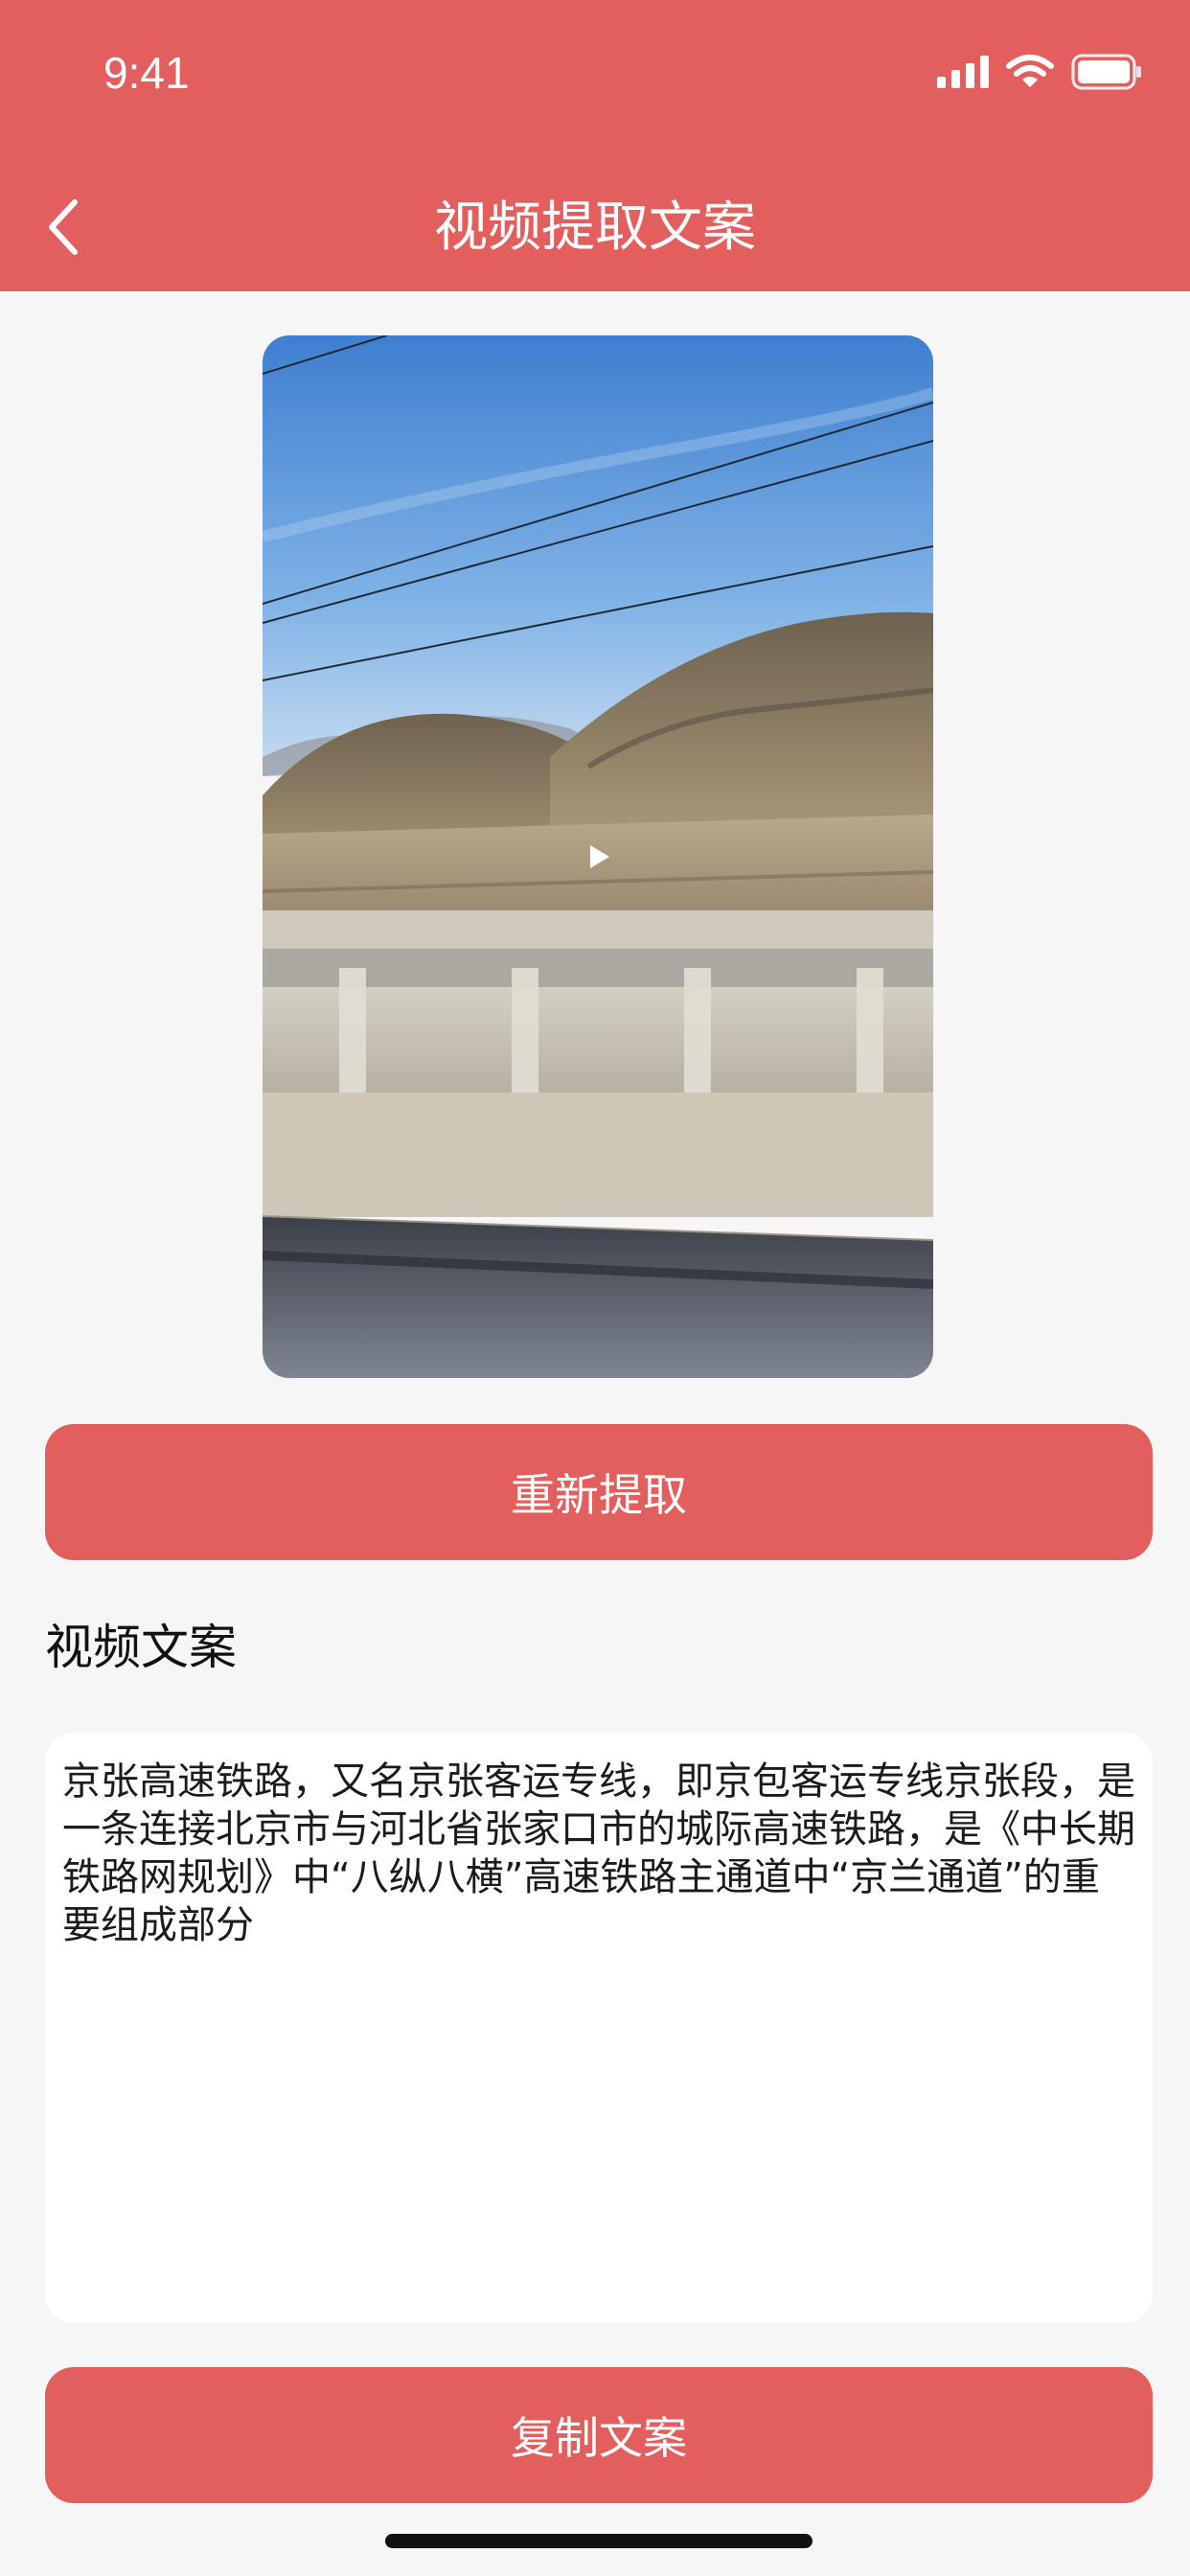 The image size is (1190, 2576). Describe the element at coordinates (595, 228) in the screenshot. I see `page-title: 视频提取文案` at that location.